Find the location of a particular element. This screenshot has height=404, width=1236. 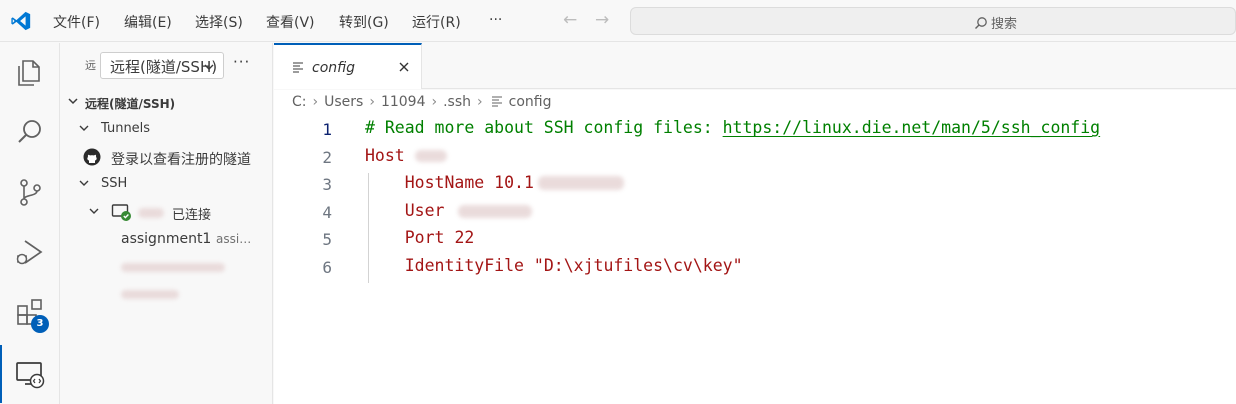

extensions-badge: 3 is located at coordinates (40, 324).